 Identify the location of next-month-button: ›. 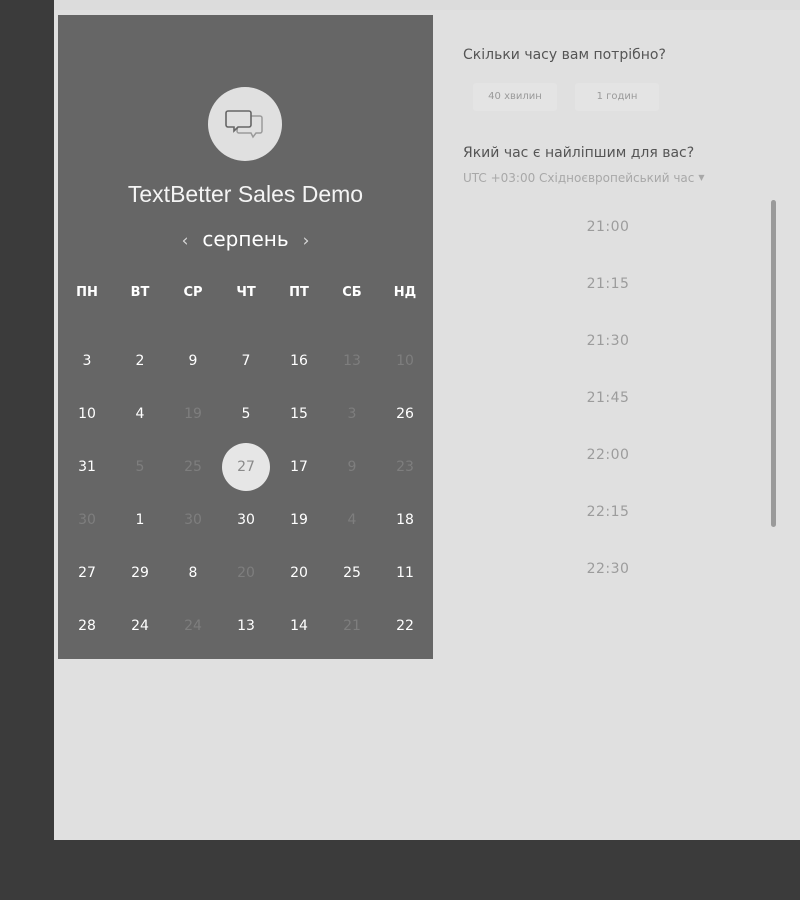
(306, 241).